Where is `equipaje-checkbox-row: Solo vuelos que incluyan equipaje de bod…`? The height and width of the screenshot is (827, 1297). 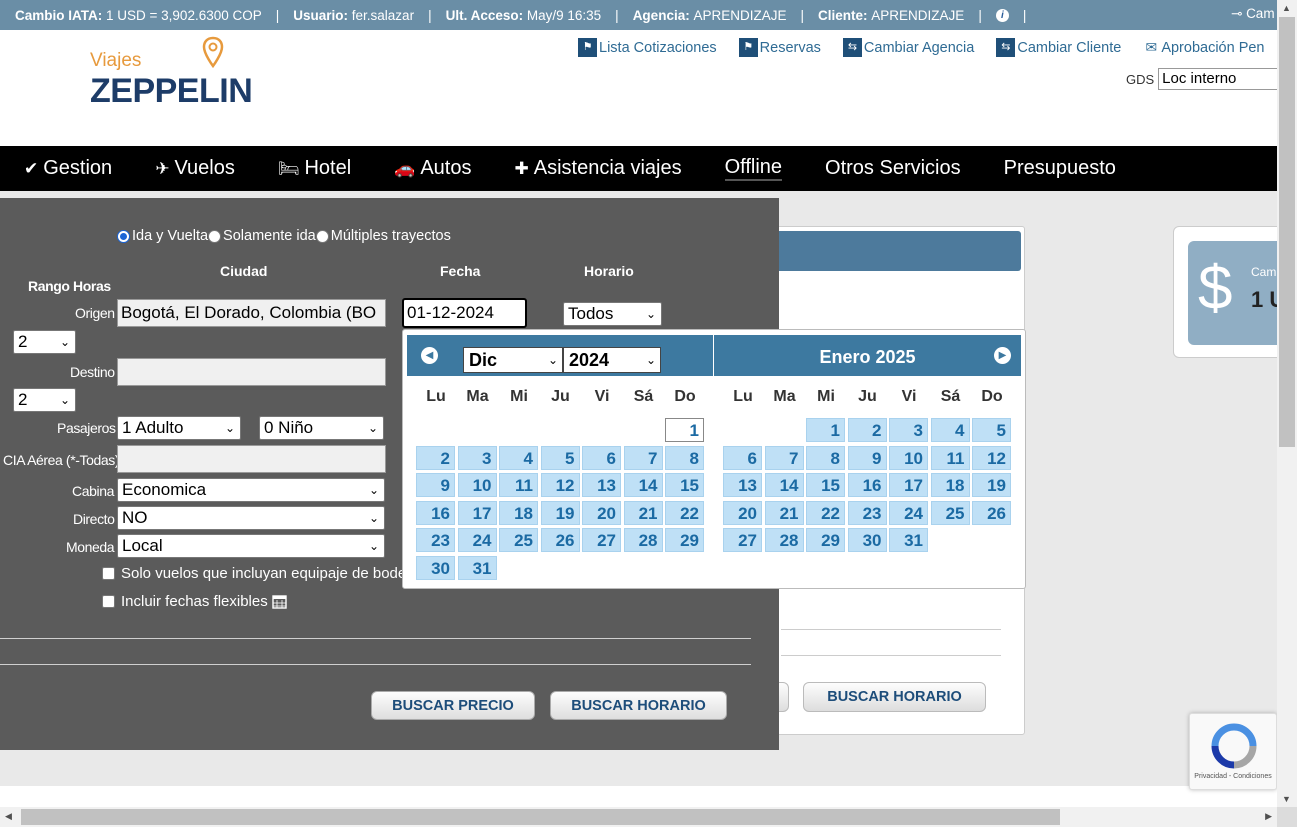 equipaje-checkbox-row: Solo vuelos que incluyan equipaje de bod… is located at coordinates (258, 573).